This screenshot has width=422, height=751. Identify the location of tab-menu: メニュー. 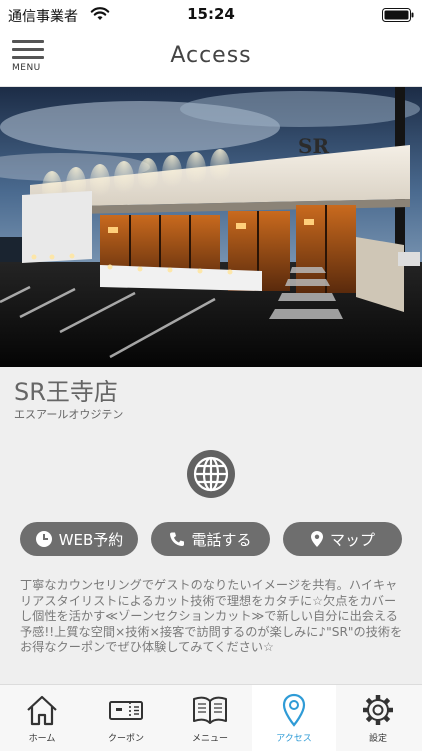
(210, 718).